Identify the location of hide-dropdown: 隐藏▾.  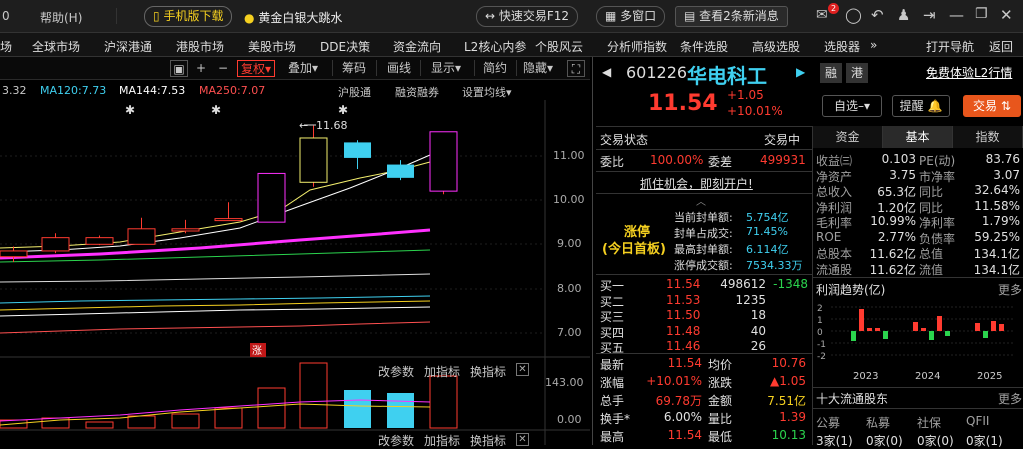
(538, 68).